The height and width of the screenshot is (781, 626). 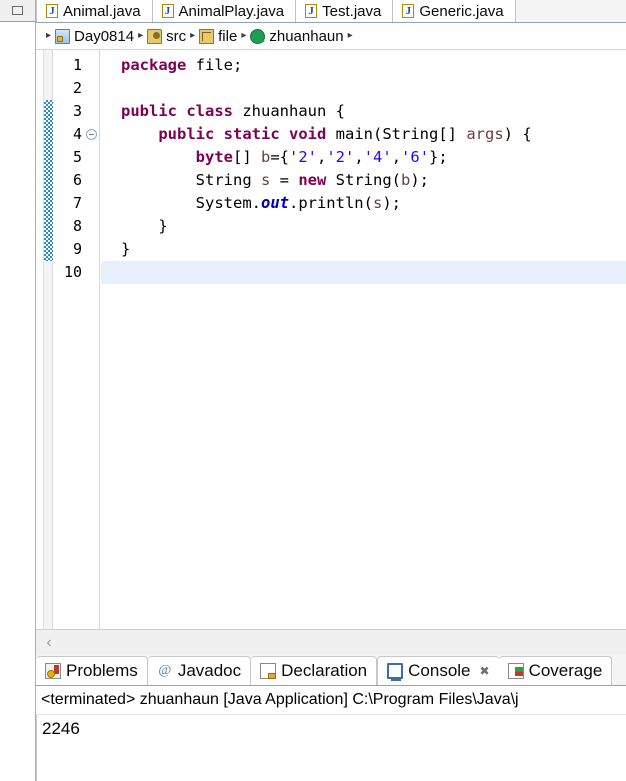 I want to click on view-tab-console: Console ✖, so click(x=438, y=670).